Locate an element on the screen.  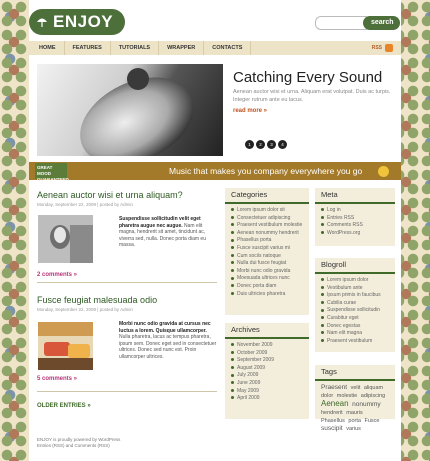
category-link: Donec porta diam is located at coordinates (270, 287).